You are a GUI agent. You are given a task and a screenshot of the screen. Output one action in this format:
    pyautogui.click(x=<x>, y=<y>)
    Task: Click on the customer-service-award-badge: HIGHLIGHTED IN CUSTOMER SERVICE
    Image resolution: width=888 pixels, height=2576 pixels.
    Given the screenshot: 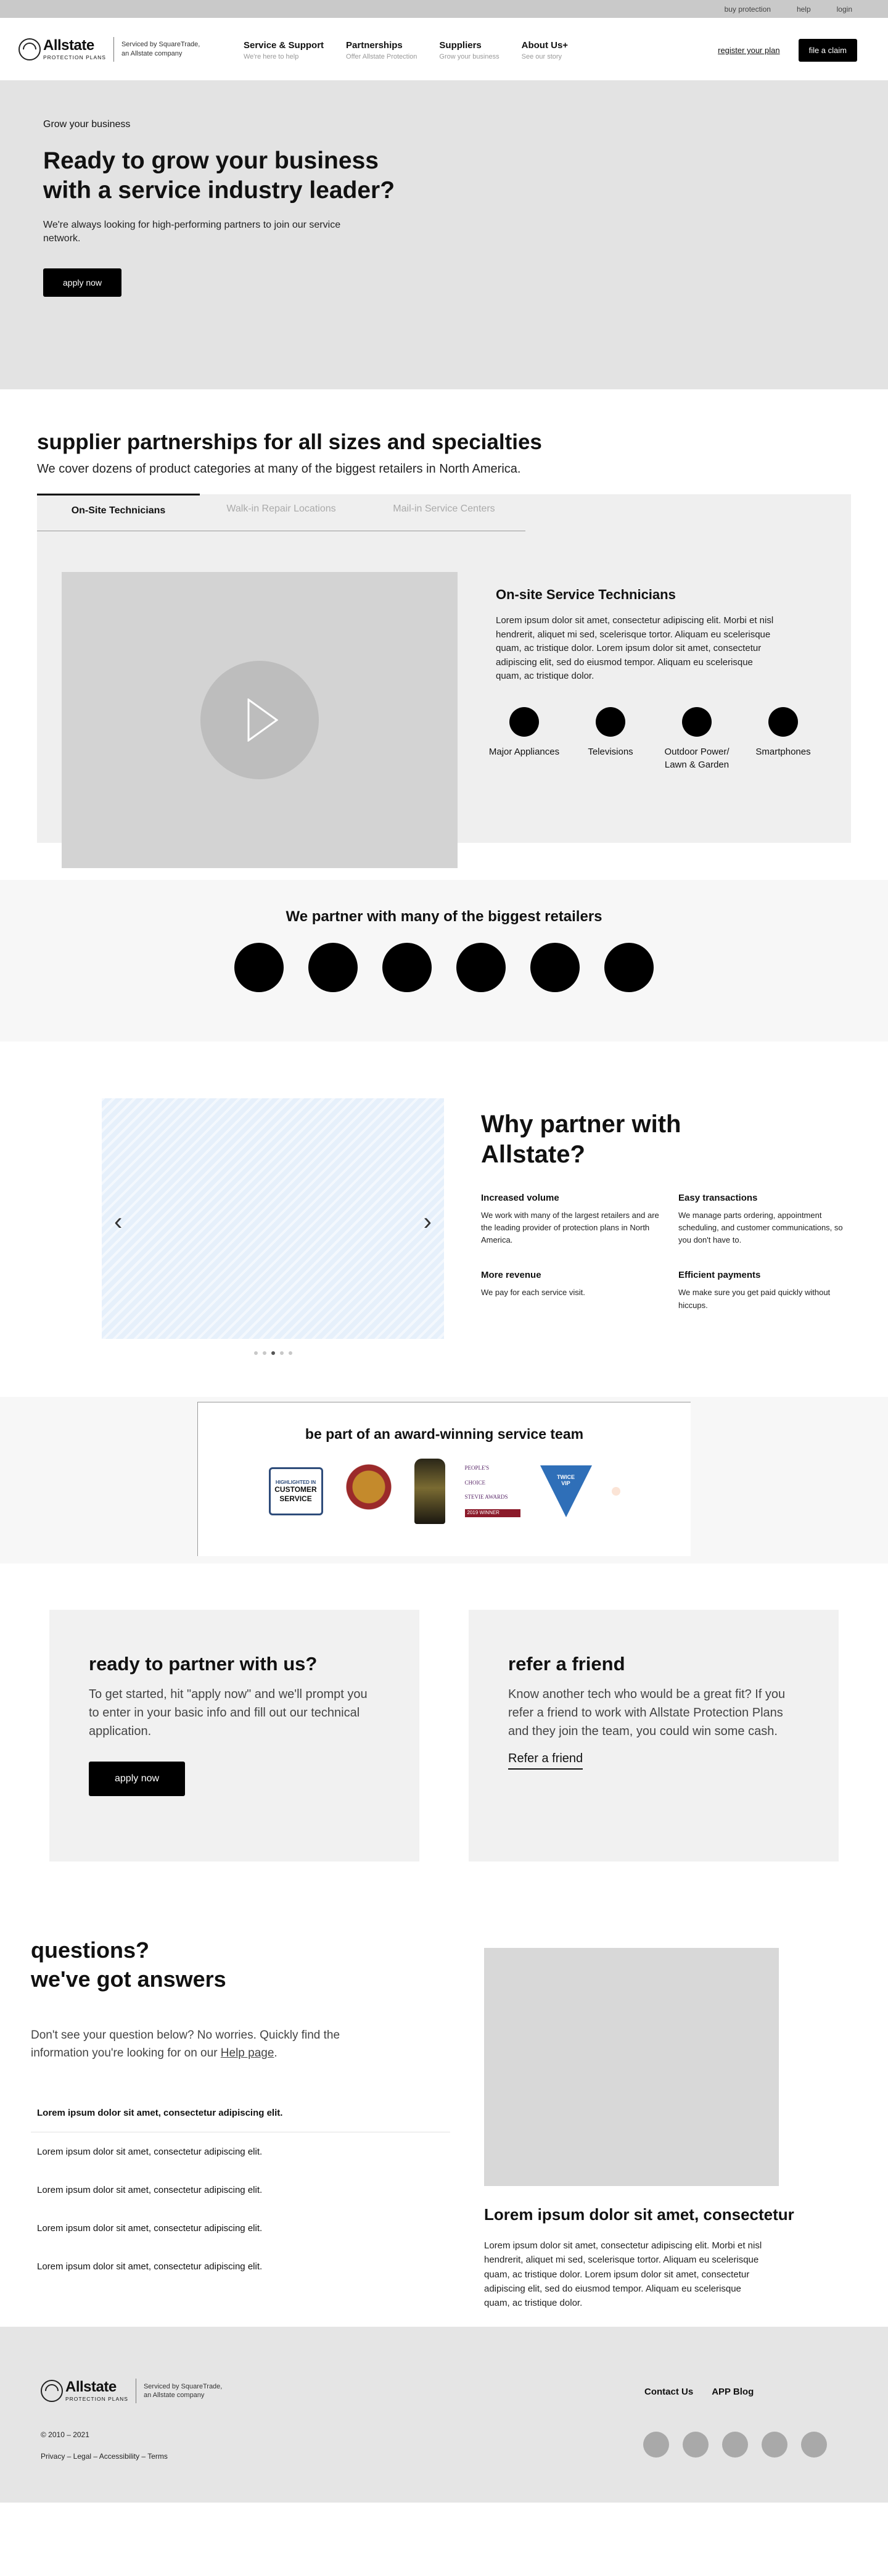 What is the action you would take?
    pyautogui.click(x=296, y=1491)
    